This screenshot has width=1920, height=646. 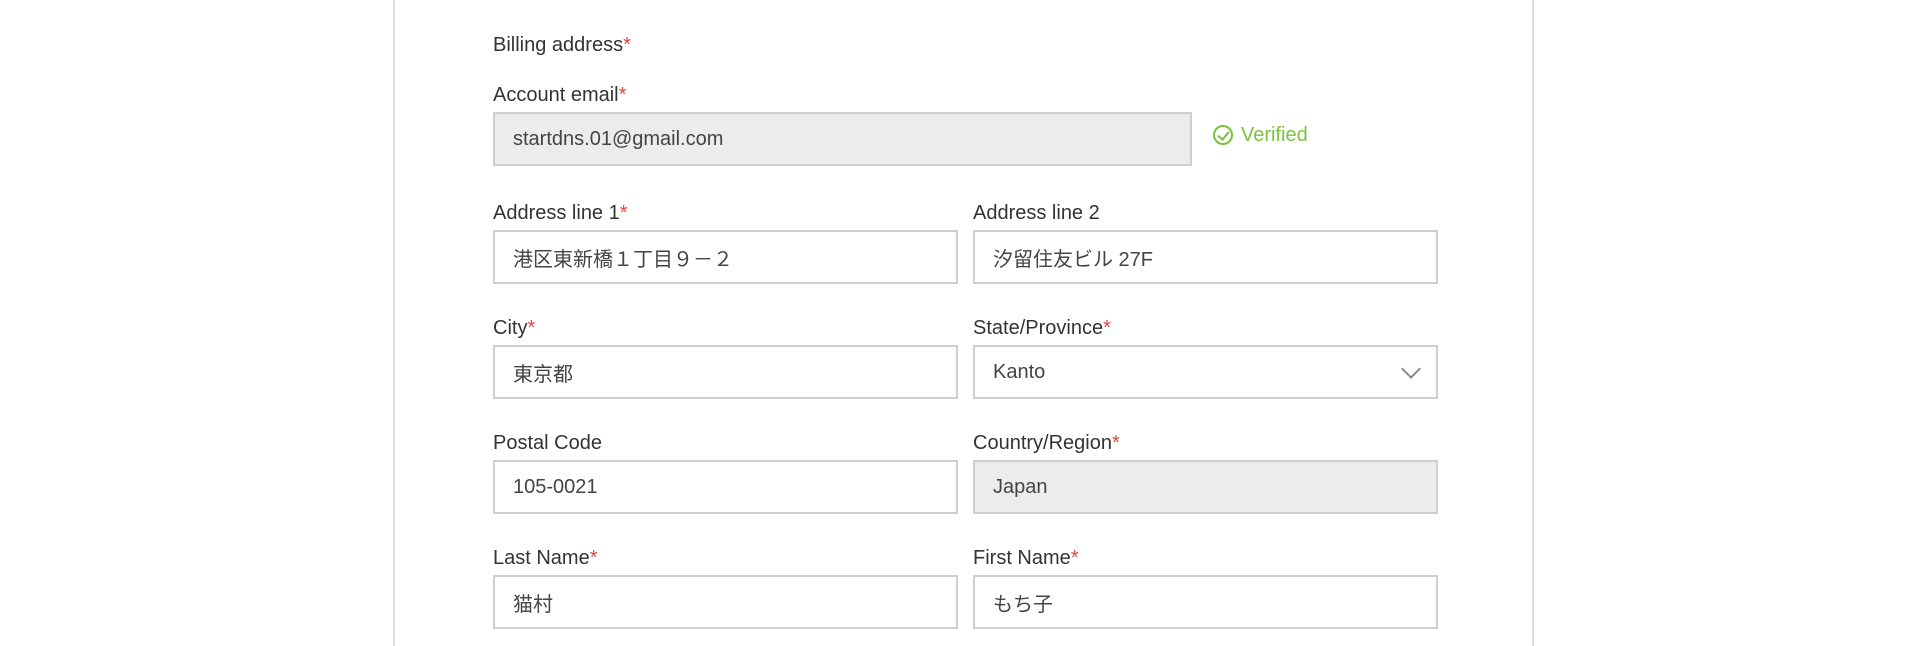 I want to click on last-name-value: 猫村, so click(x=533, y=604).